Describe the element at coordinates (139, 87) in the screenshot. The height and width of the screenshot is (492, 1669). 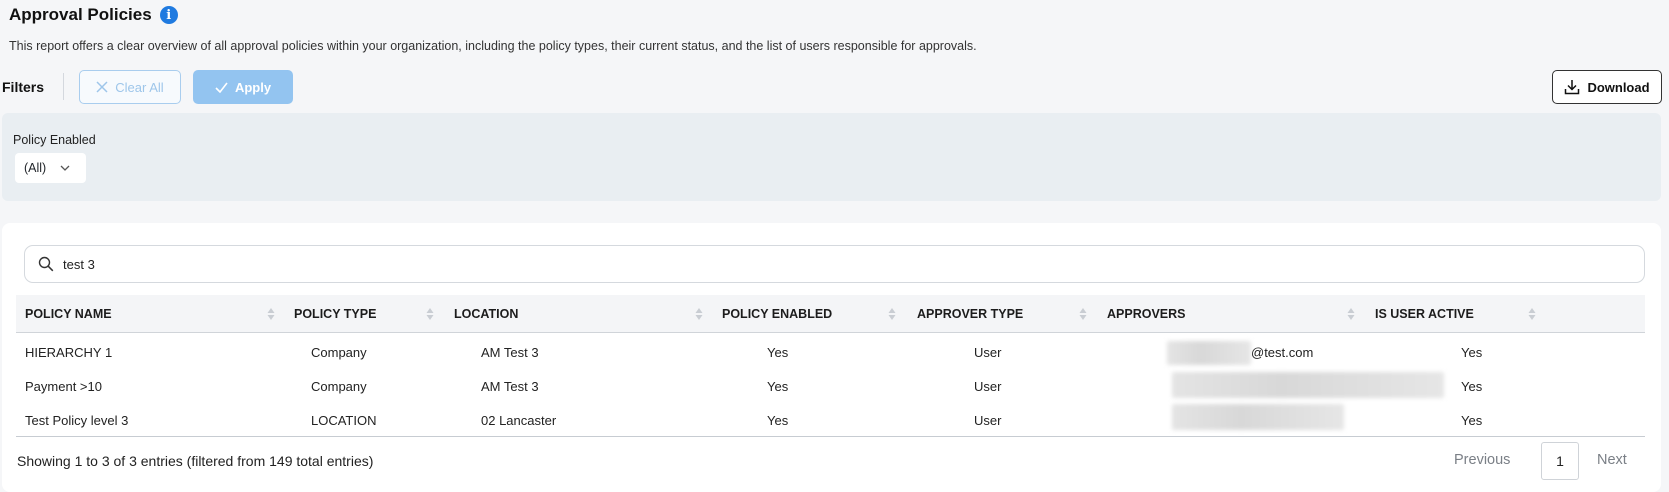
I see `clear-all-label: Clear All` at that location.